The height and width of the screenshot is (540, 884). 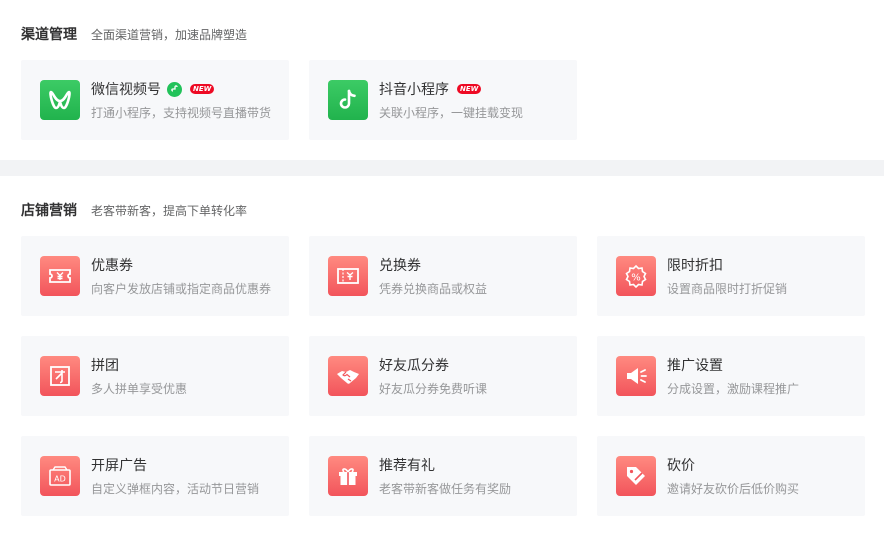 What do you see at coordinates (155, 476) in the screenshot?
I see `card-splash-ad: AD 开屏广告 自定义弹框内容，活动节日营销` at bounding box center [155, 476].